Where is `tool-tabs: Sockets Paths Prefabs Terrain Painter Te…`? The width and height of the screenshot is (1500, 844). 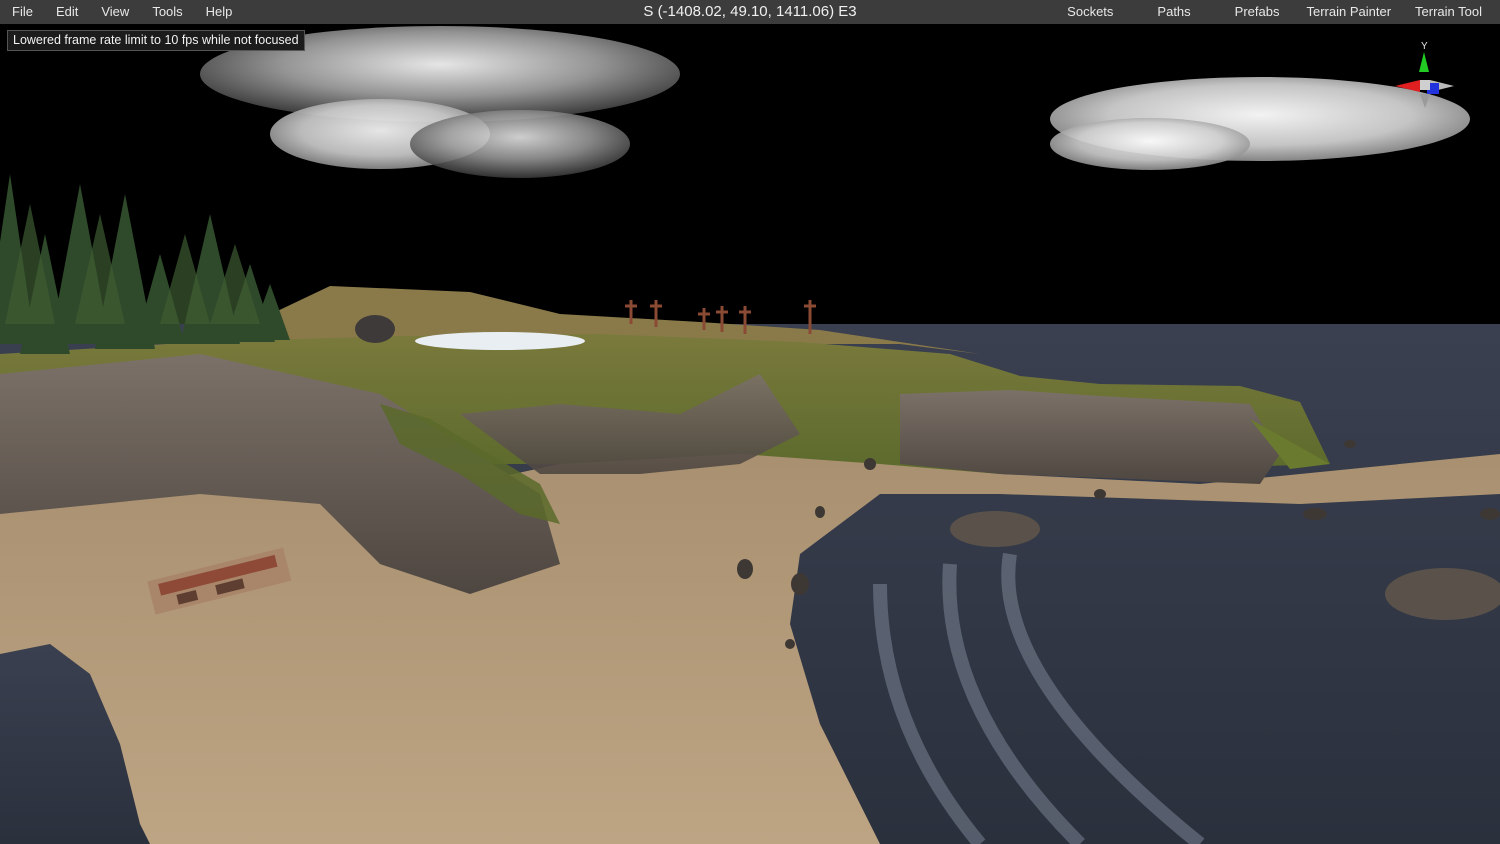
tool-tabs: Sockets Paths Prefabs Terrain Painter Te… is located at coordinates (1274, 12).